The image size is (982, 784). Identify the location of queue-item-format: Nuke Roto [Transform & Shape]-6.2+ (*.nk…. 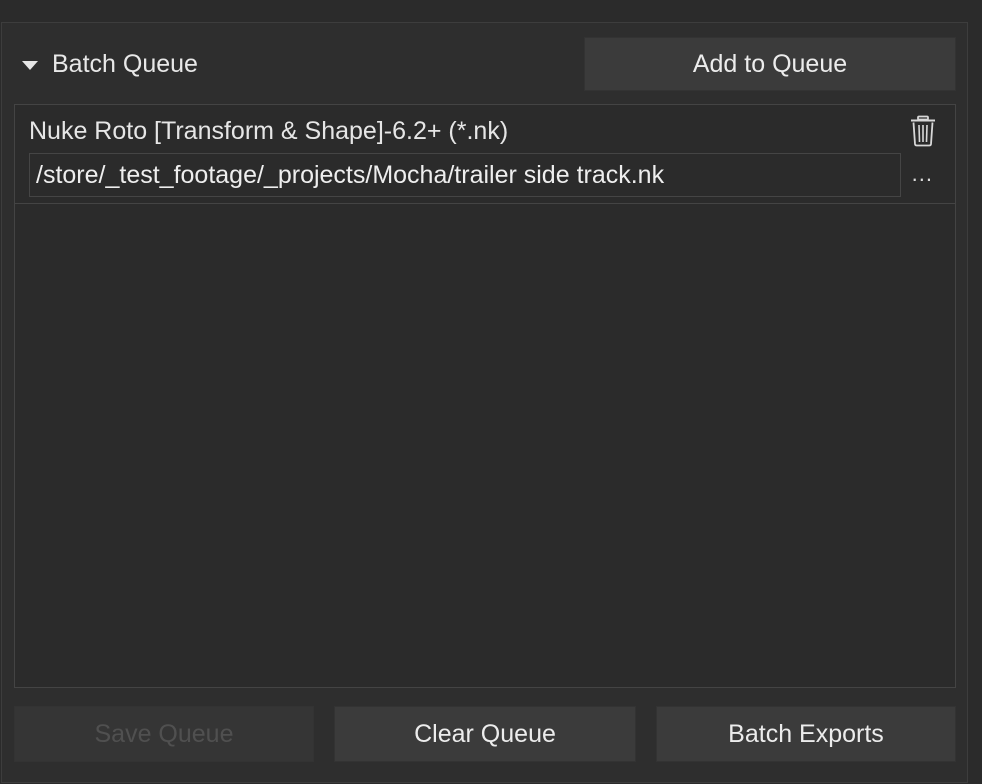
(269, 131).